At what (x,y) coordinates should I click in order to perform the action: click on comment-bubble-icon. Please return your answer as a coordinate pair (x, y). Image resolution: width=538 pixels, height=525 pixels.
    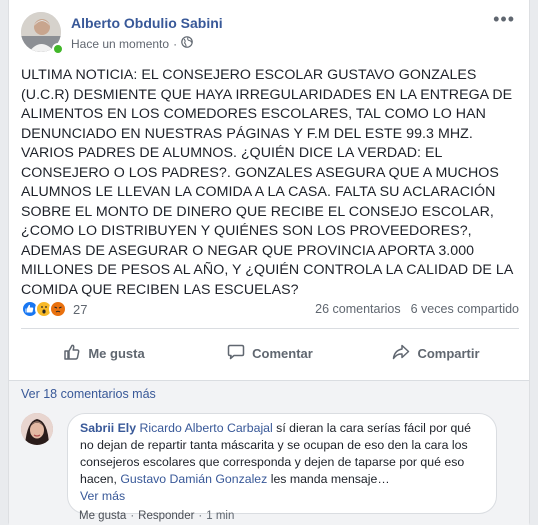
    Looking at the image, I should click on (236, 353).